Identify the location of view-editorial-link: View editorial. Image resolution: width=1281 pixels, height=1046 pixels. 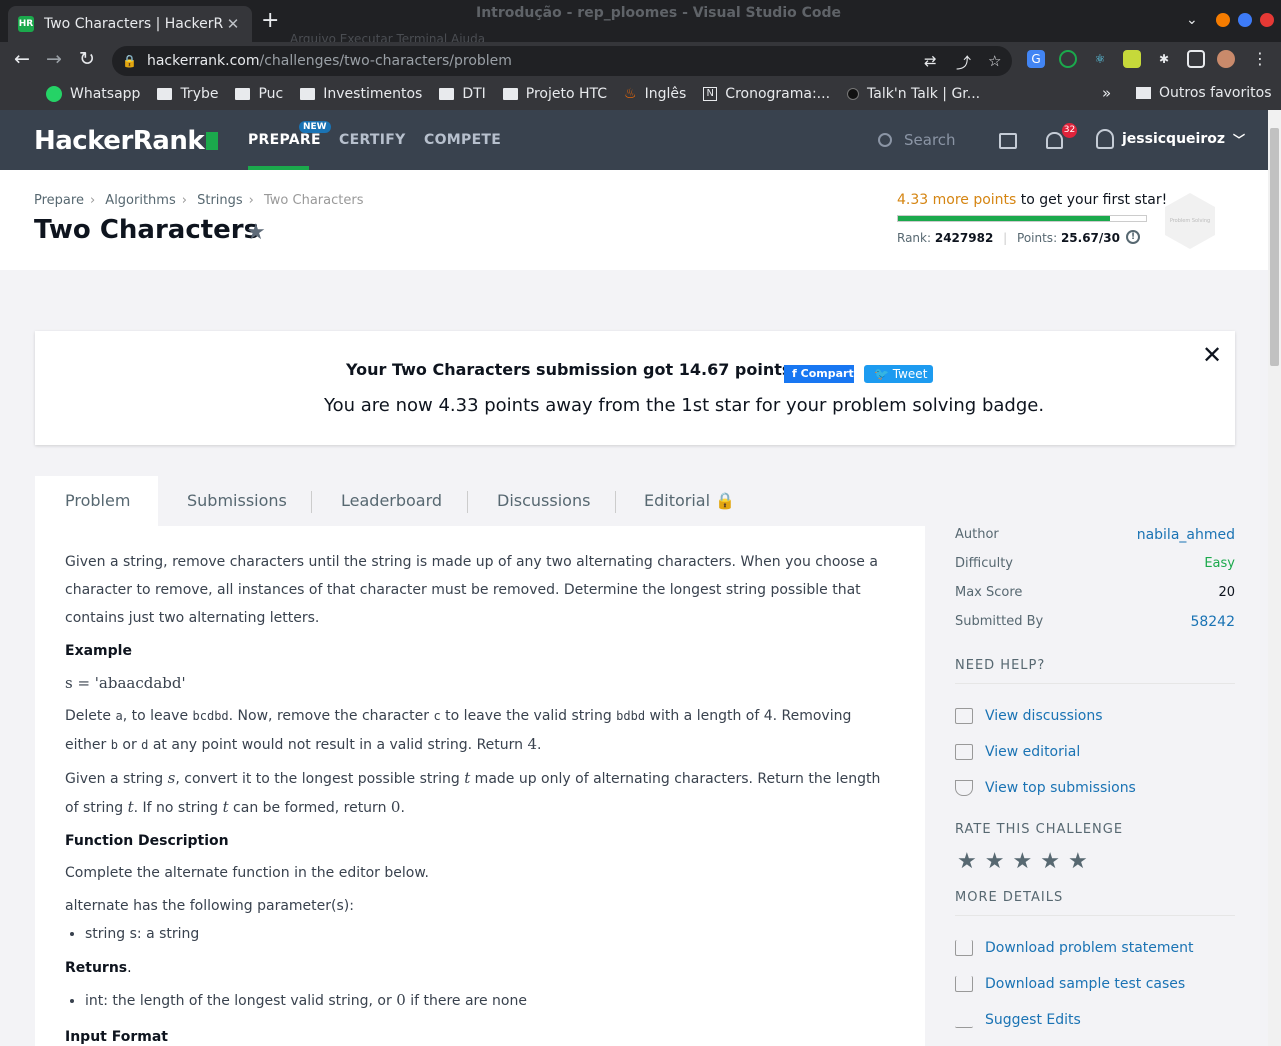
(1095, 752).